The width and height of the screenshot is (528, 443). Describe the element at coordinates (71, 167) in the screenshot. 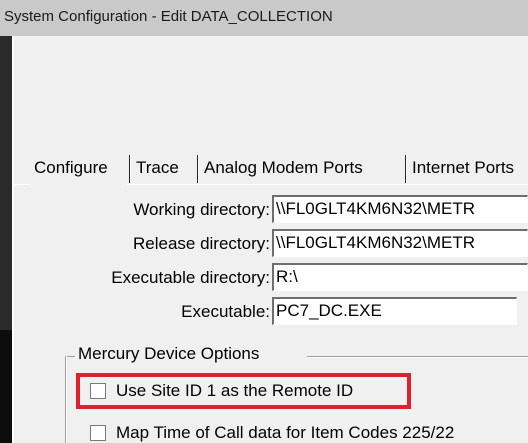

I see `tab-configure-label: Configure` at that location.